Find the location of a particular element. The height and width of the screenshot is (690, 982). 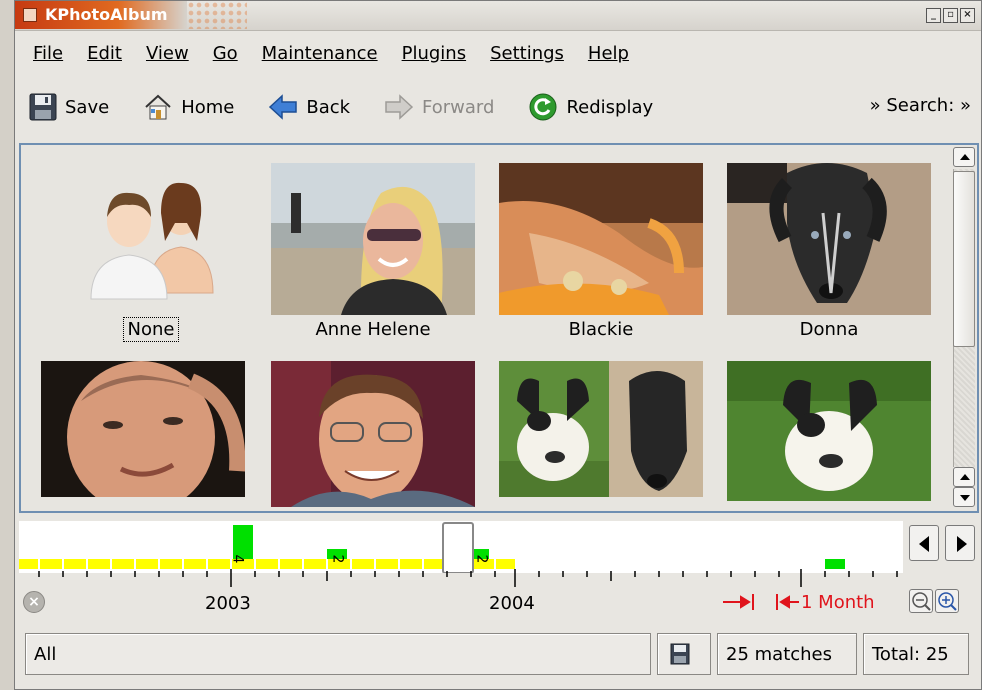

save-button: Save is located at coordinates (69, 107).